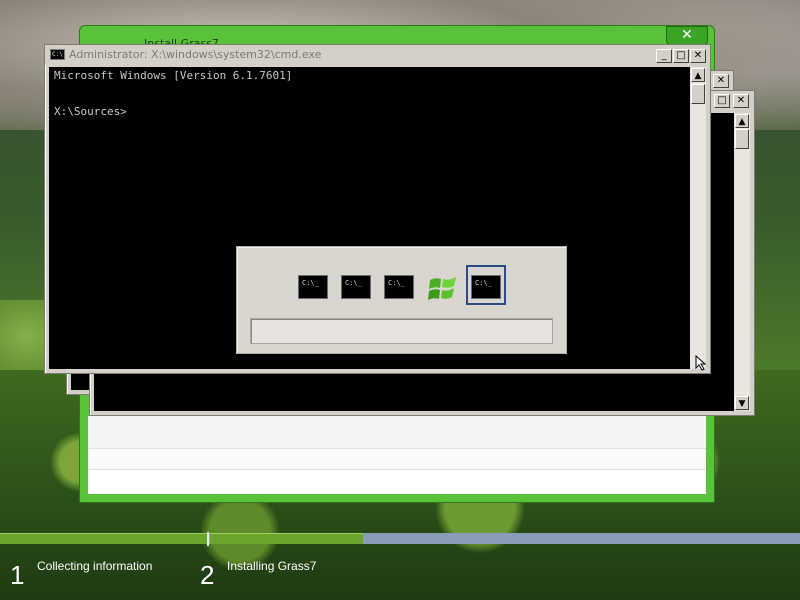 The width and height of the screenshot is (800, 600). Describe the element at coordinates (701, 363) in the screenshot. I see `resize-cursor-icon` at that location.